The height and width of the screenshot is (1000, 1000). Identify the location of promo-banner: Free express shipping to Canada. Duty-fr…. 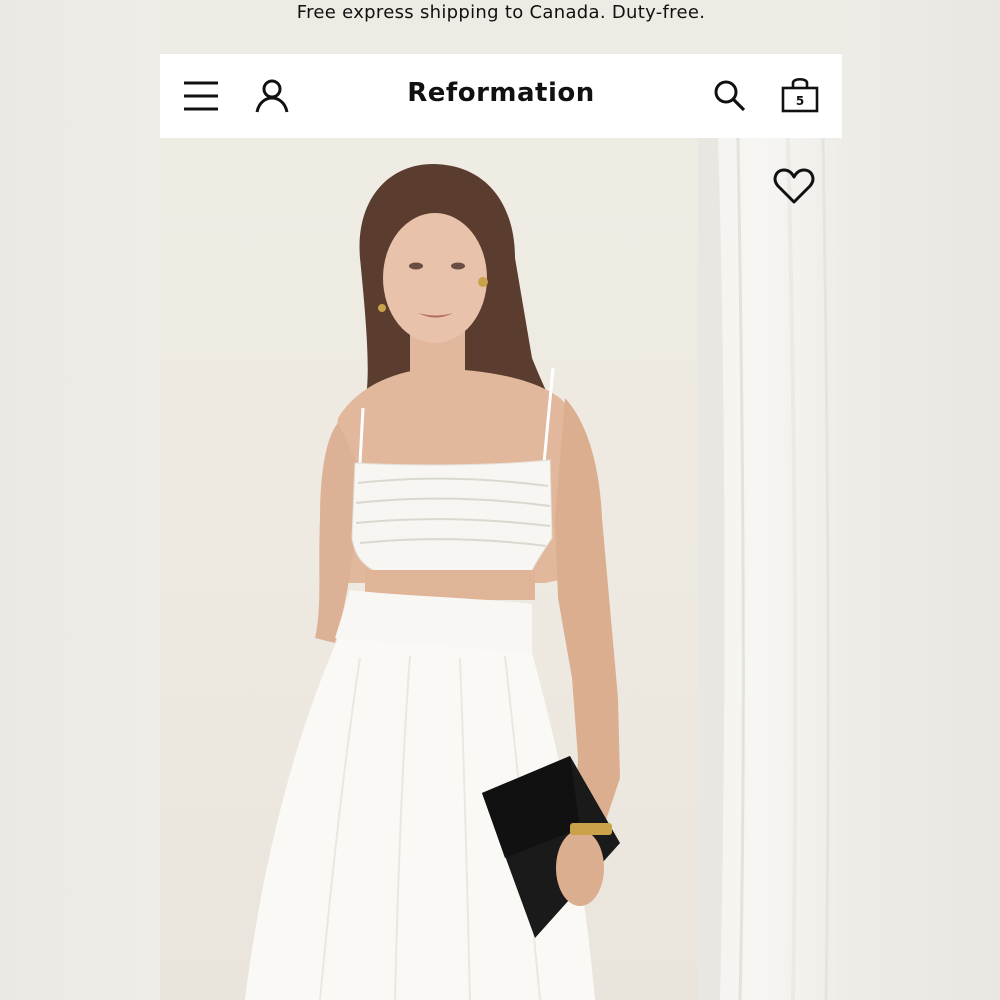
(501, 27).